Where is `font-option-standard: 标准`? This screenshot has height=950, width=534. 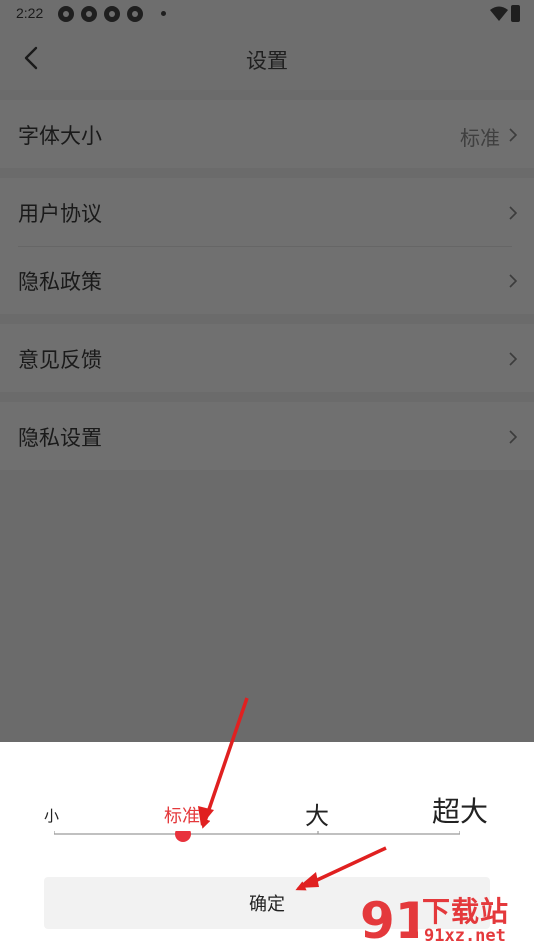 font-option-standard: 标准 is located at coordinates (182, 815).